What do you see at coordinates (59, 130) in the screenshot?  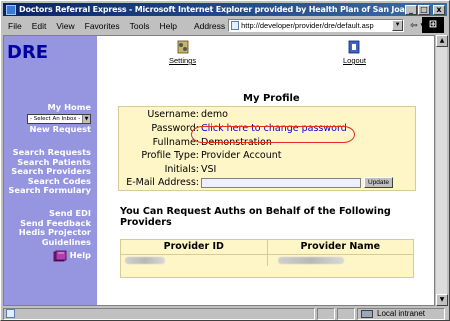 I see `sidebar-item-new-request: New Request` at bounding box center [59, 130].